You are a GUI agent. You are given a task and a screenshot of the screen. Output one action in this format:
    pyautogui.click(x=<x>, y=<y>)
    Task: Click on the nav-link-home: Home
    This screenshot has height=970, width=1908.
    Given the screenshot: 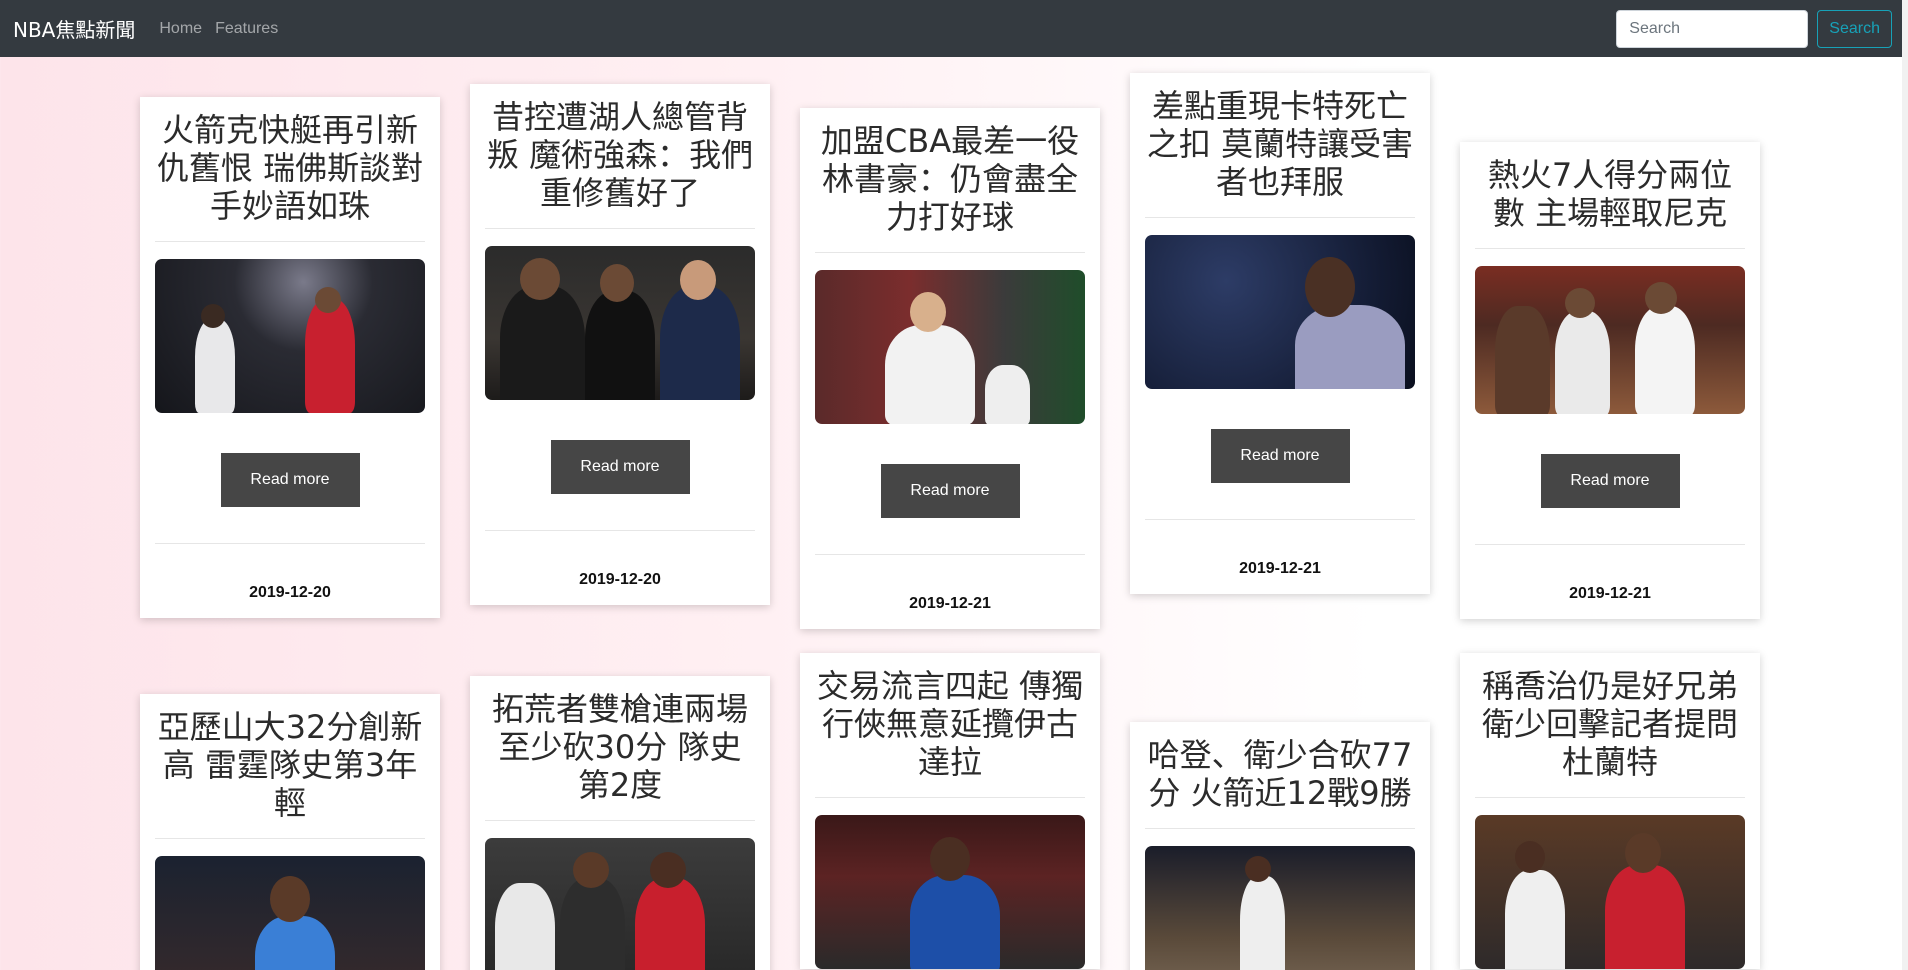 What is the action you would take?
    pyautogui.click(x=180, y=29)
    